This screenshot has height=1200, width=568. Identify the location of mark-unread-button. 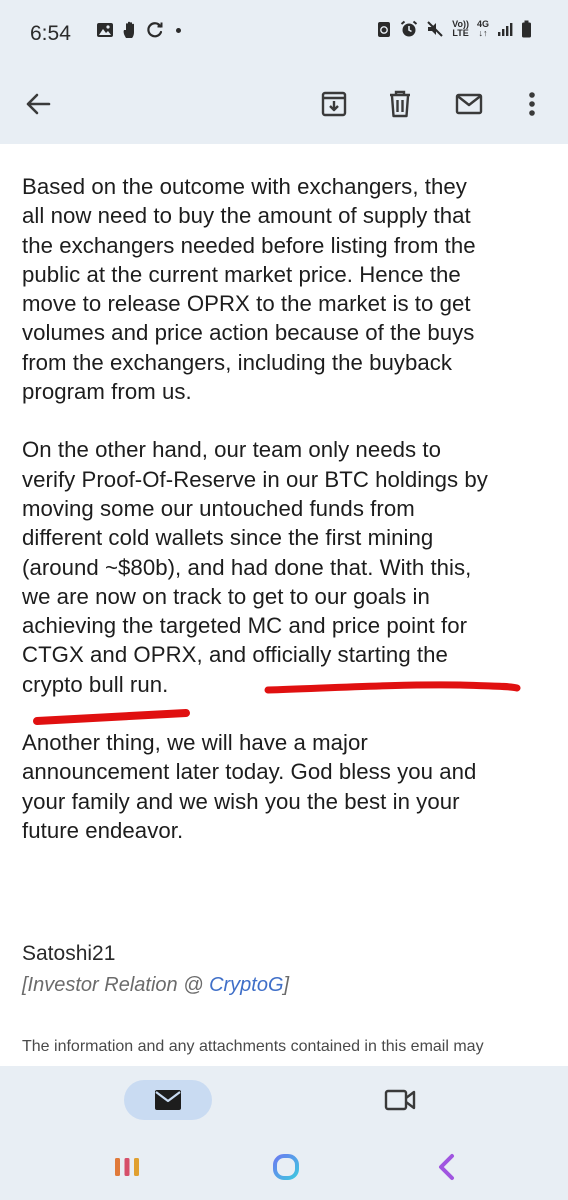
(469, 104).